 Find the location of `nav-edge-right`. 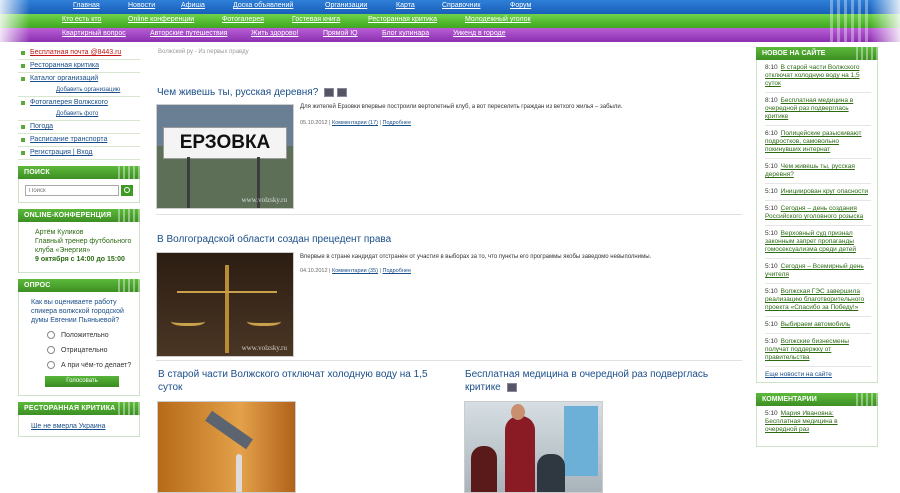

nav-edge-right is located at coordinates (885, 7).